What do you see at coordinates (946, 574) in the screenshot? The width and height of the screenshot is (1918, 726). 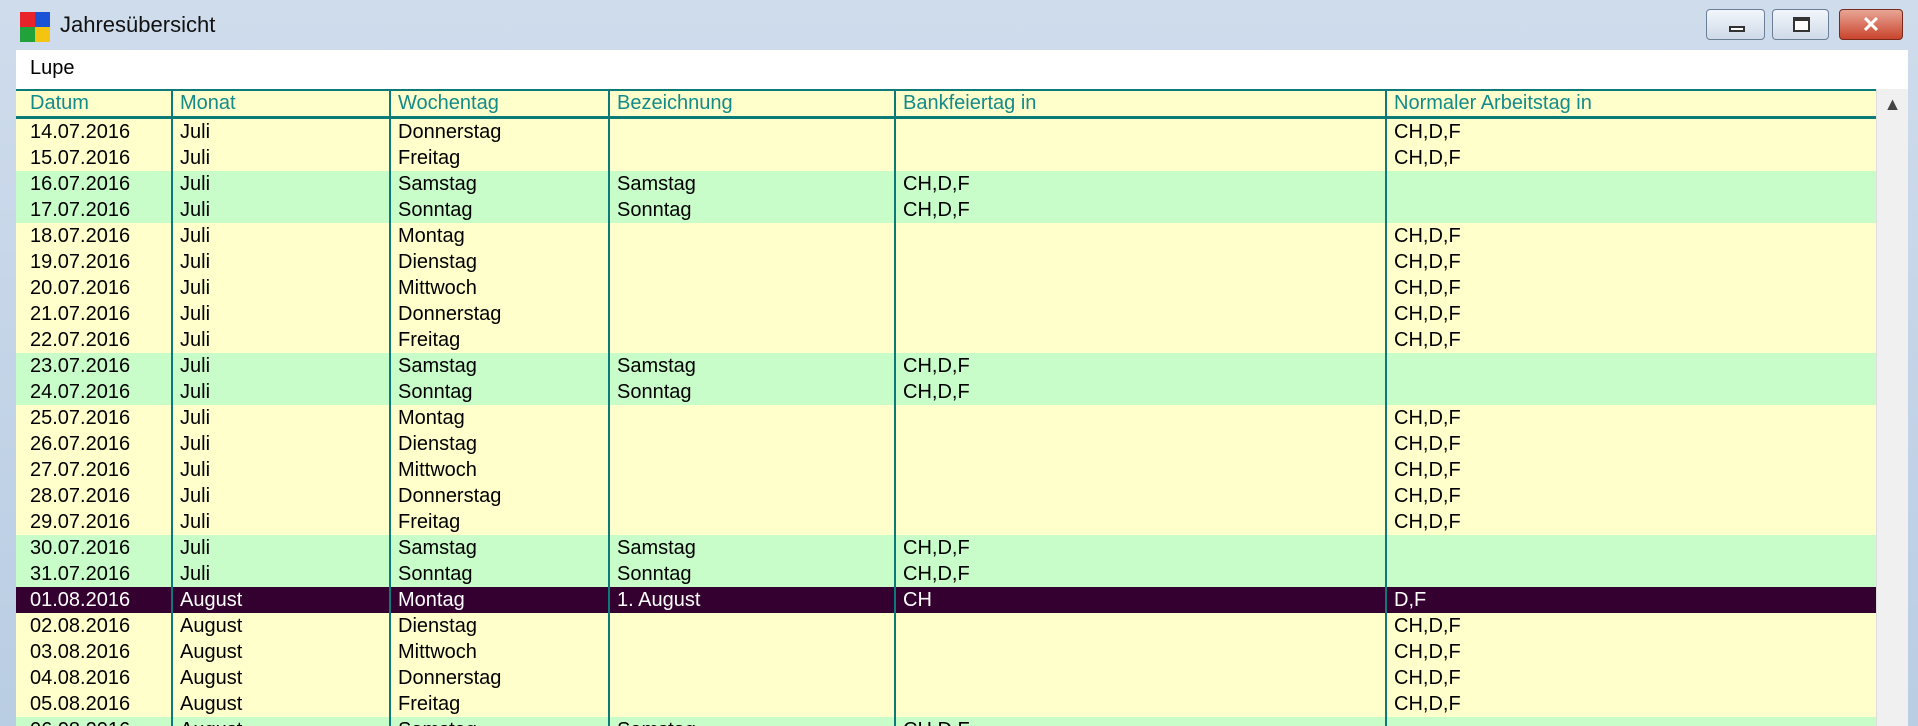 I see `table-row: 31.07.2016 Juli Sonntag Sonntag CH,D,F` at bounding box center [946, 574].